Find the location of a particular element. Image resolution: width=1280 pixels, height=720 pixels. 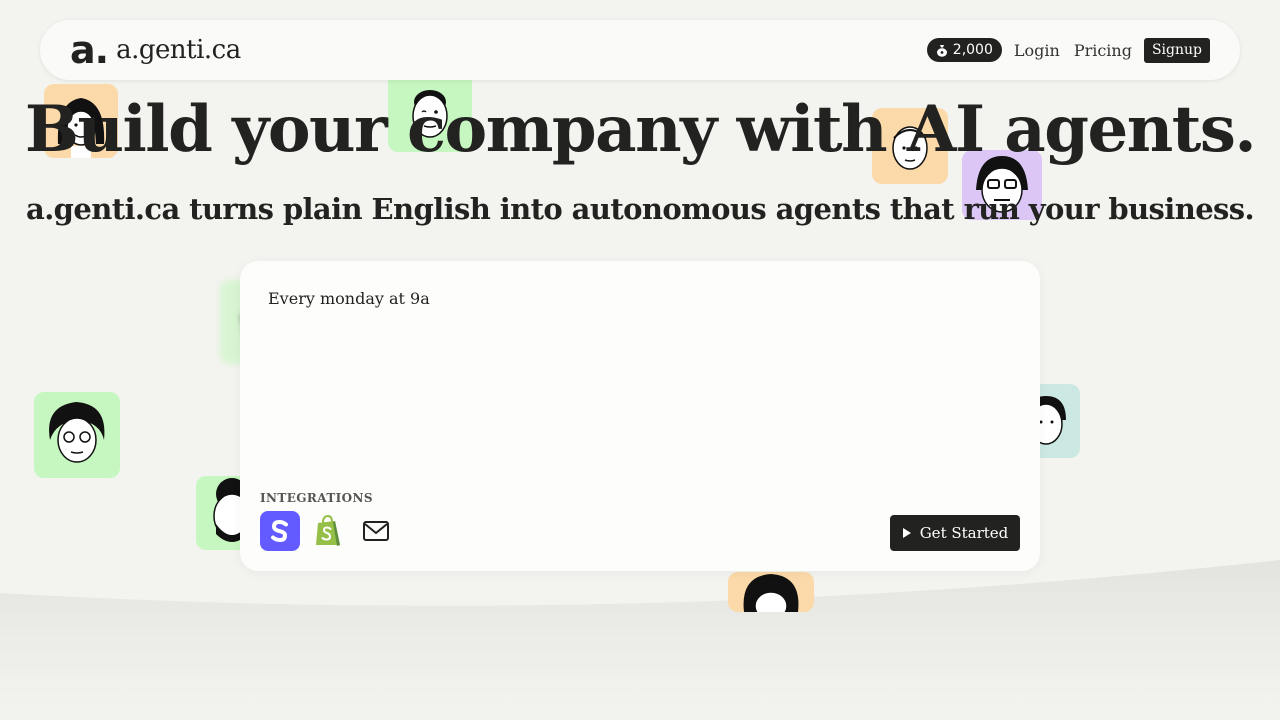

mail-icon is located at coordinates (376, 531).